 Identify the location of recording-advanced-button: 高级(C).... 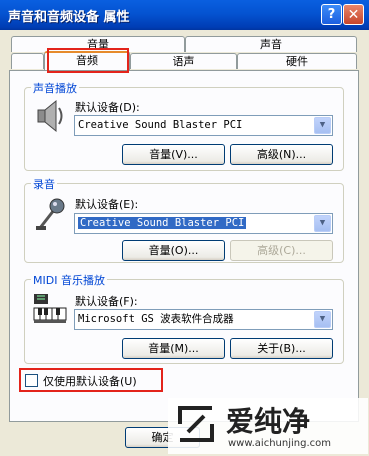
(281, 250).